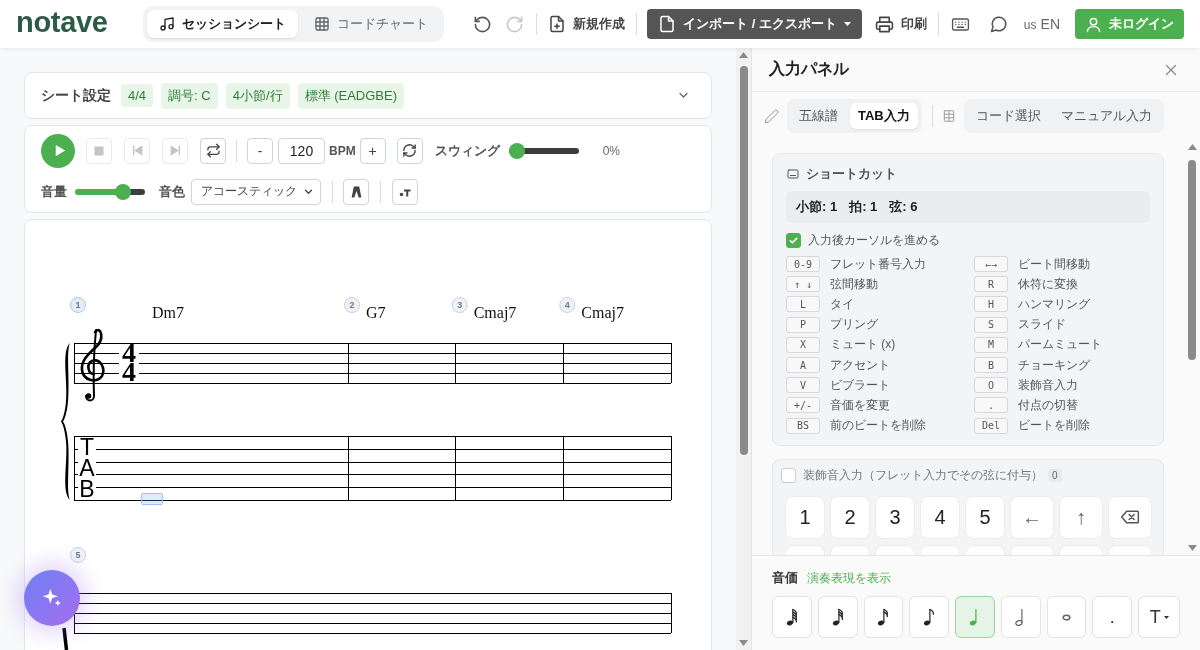  I want to click on measure-number: 4, so click(567, 305).